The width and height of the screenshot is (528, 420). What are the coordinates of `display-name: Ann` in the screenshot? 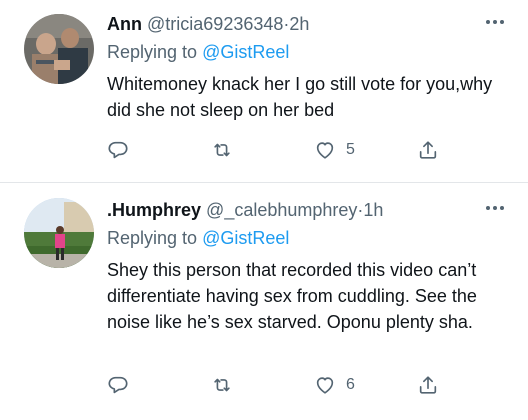 It's located at (124, 24).